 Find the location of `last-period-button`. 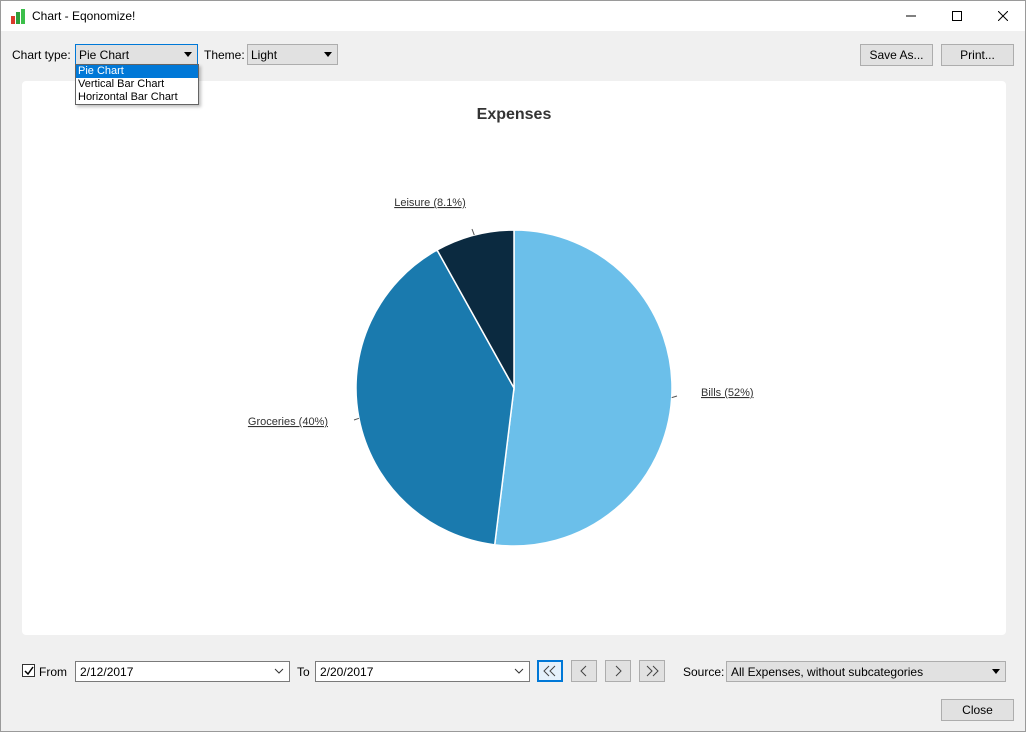

last-period-button is located at coordinates (652, 671).